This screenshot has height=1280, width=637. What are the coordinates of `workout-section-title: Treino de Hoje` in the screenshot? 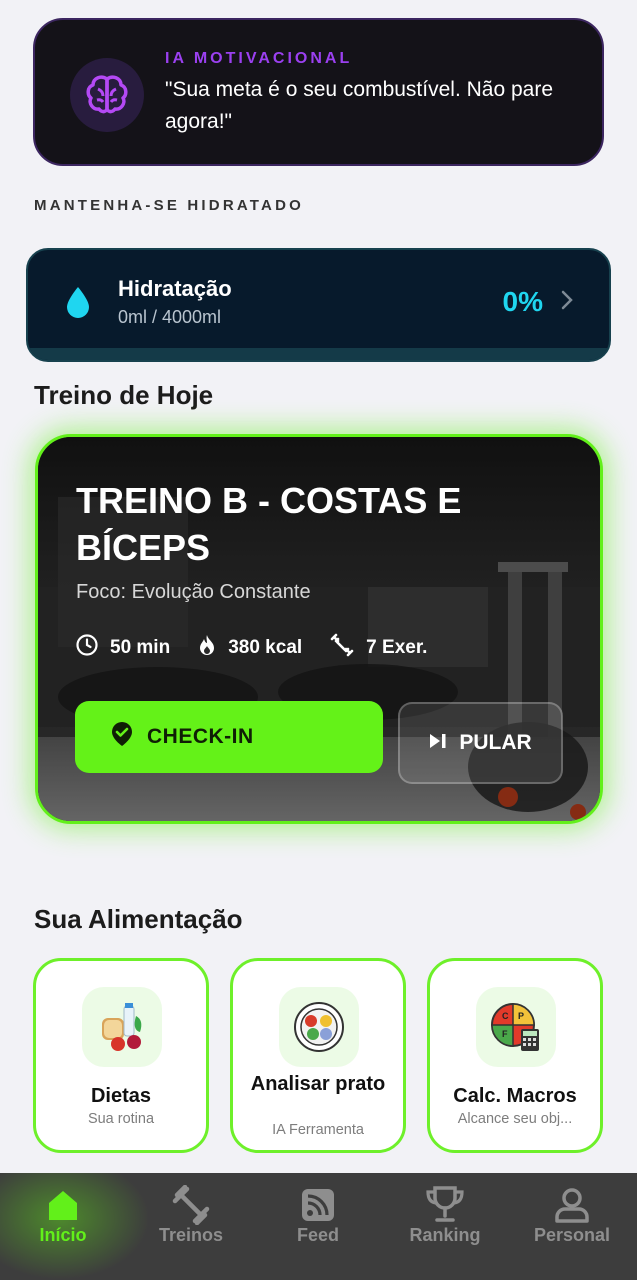 It's located at (124, 395).